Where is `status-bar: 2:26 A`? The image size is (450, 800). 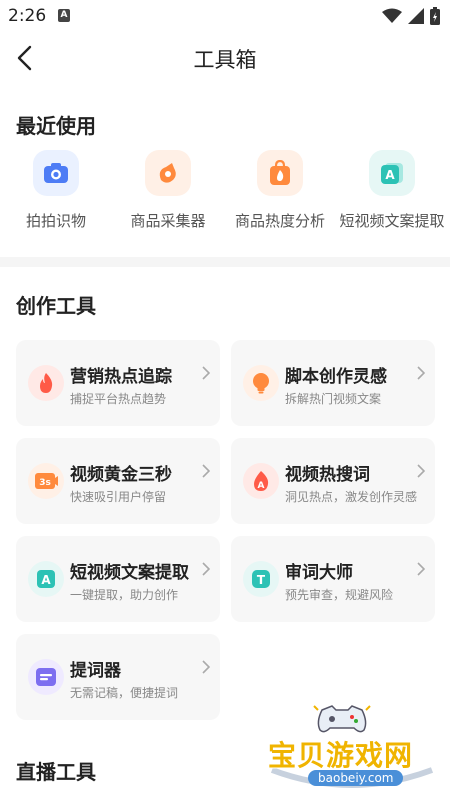 status-bar: 2:26 A is located at coordinates (225, 16).